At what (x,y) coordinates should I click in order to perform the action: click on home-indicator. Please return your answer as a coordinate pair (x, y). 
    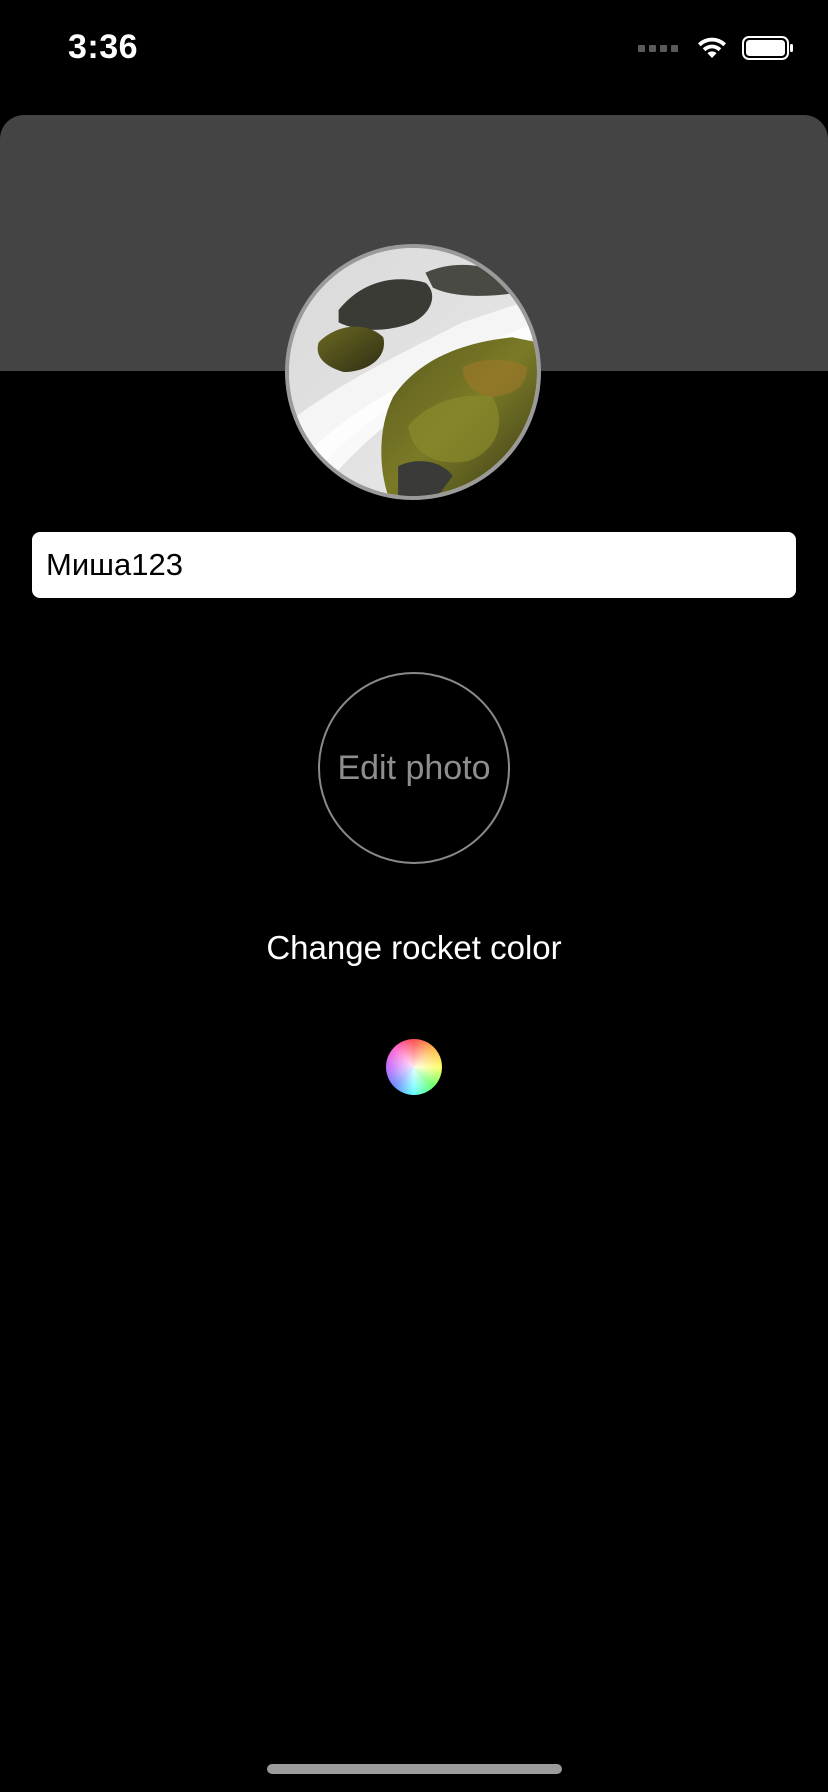
    Looking at the image, I should click on (414, 1769).